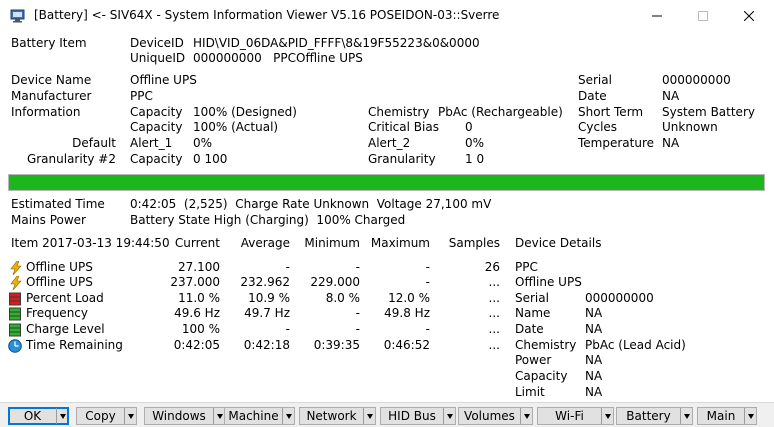 Image resolution: width=774 pixels, height=427 pixels. Describe the element at coordinates (200, 329) in the screenshot. I see `cell-current: 100 %` at that location.